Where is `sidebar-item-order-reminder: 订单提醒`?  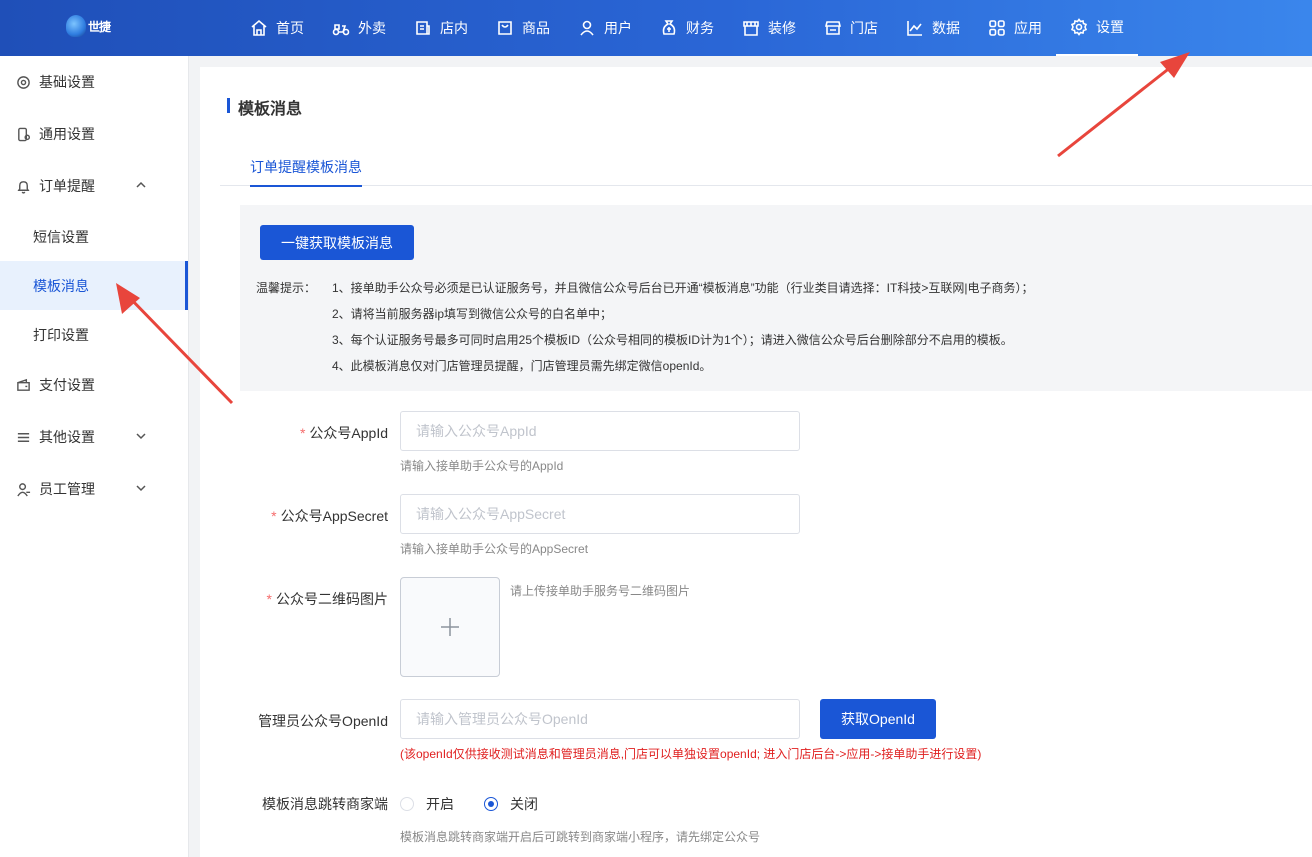 sidebar-item-order-reminder: 订单提醒 is located at coordinates (94, 186).